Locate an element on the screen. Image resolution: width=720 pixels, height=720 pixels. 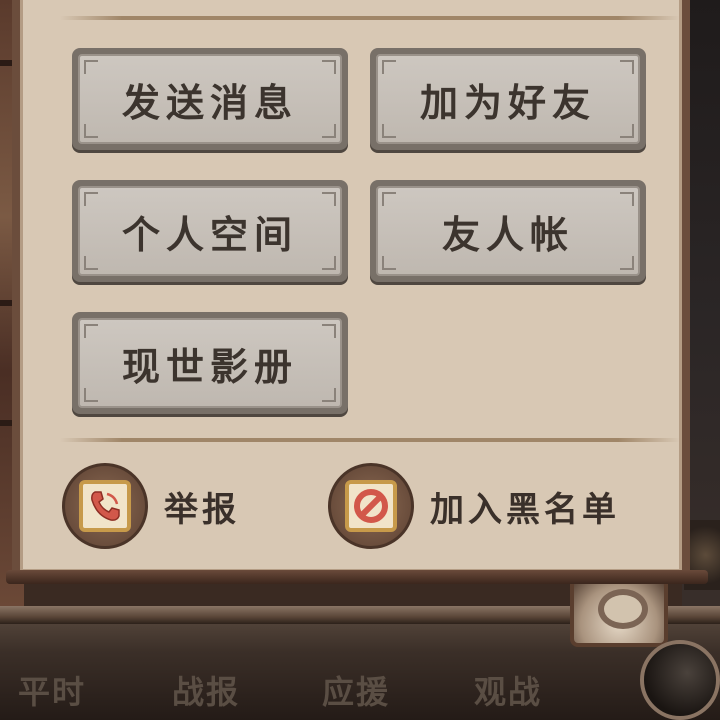
photo-album-button: 现世影册 is located at coordinates (210, 363).